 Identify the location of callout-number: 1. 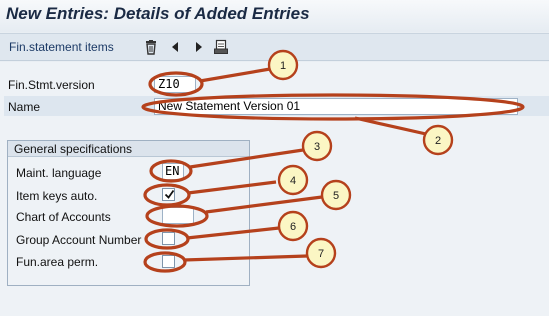
(283, 66).